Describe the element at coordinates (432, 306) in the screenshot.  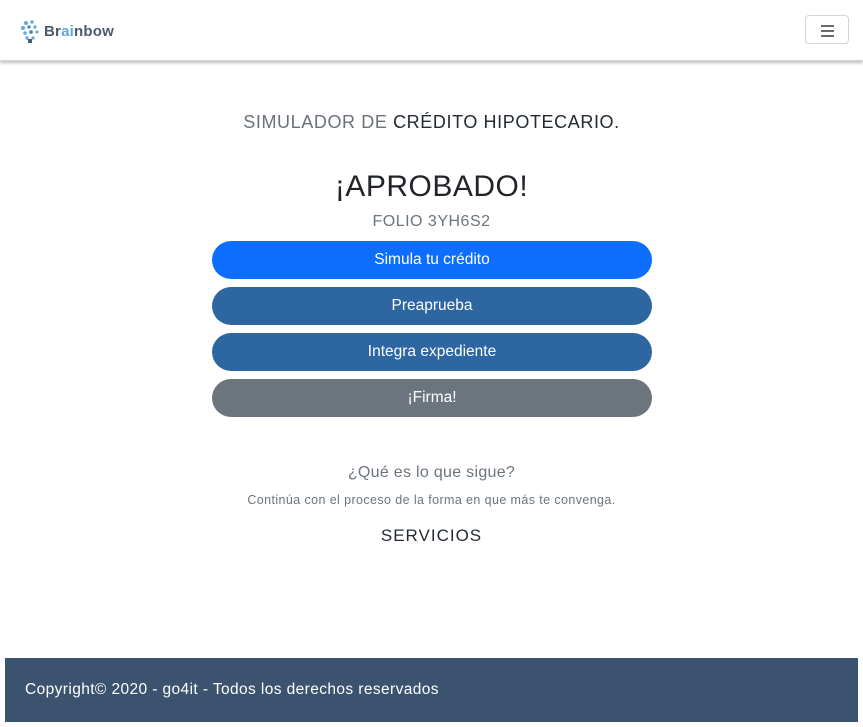
I see `preapproval-button: Preaprueba` at that location.